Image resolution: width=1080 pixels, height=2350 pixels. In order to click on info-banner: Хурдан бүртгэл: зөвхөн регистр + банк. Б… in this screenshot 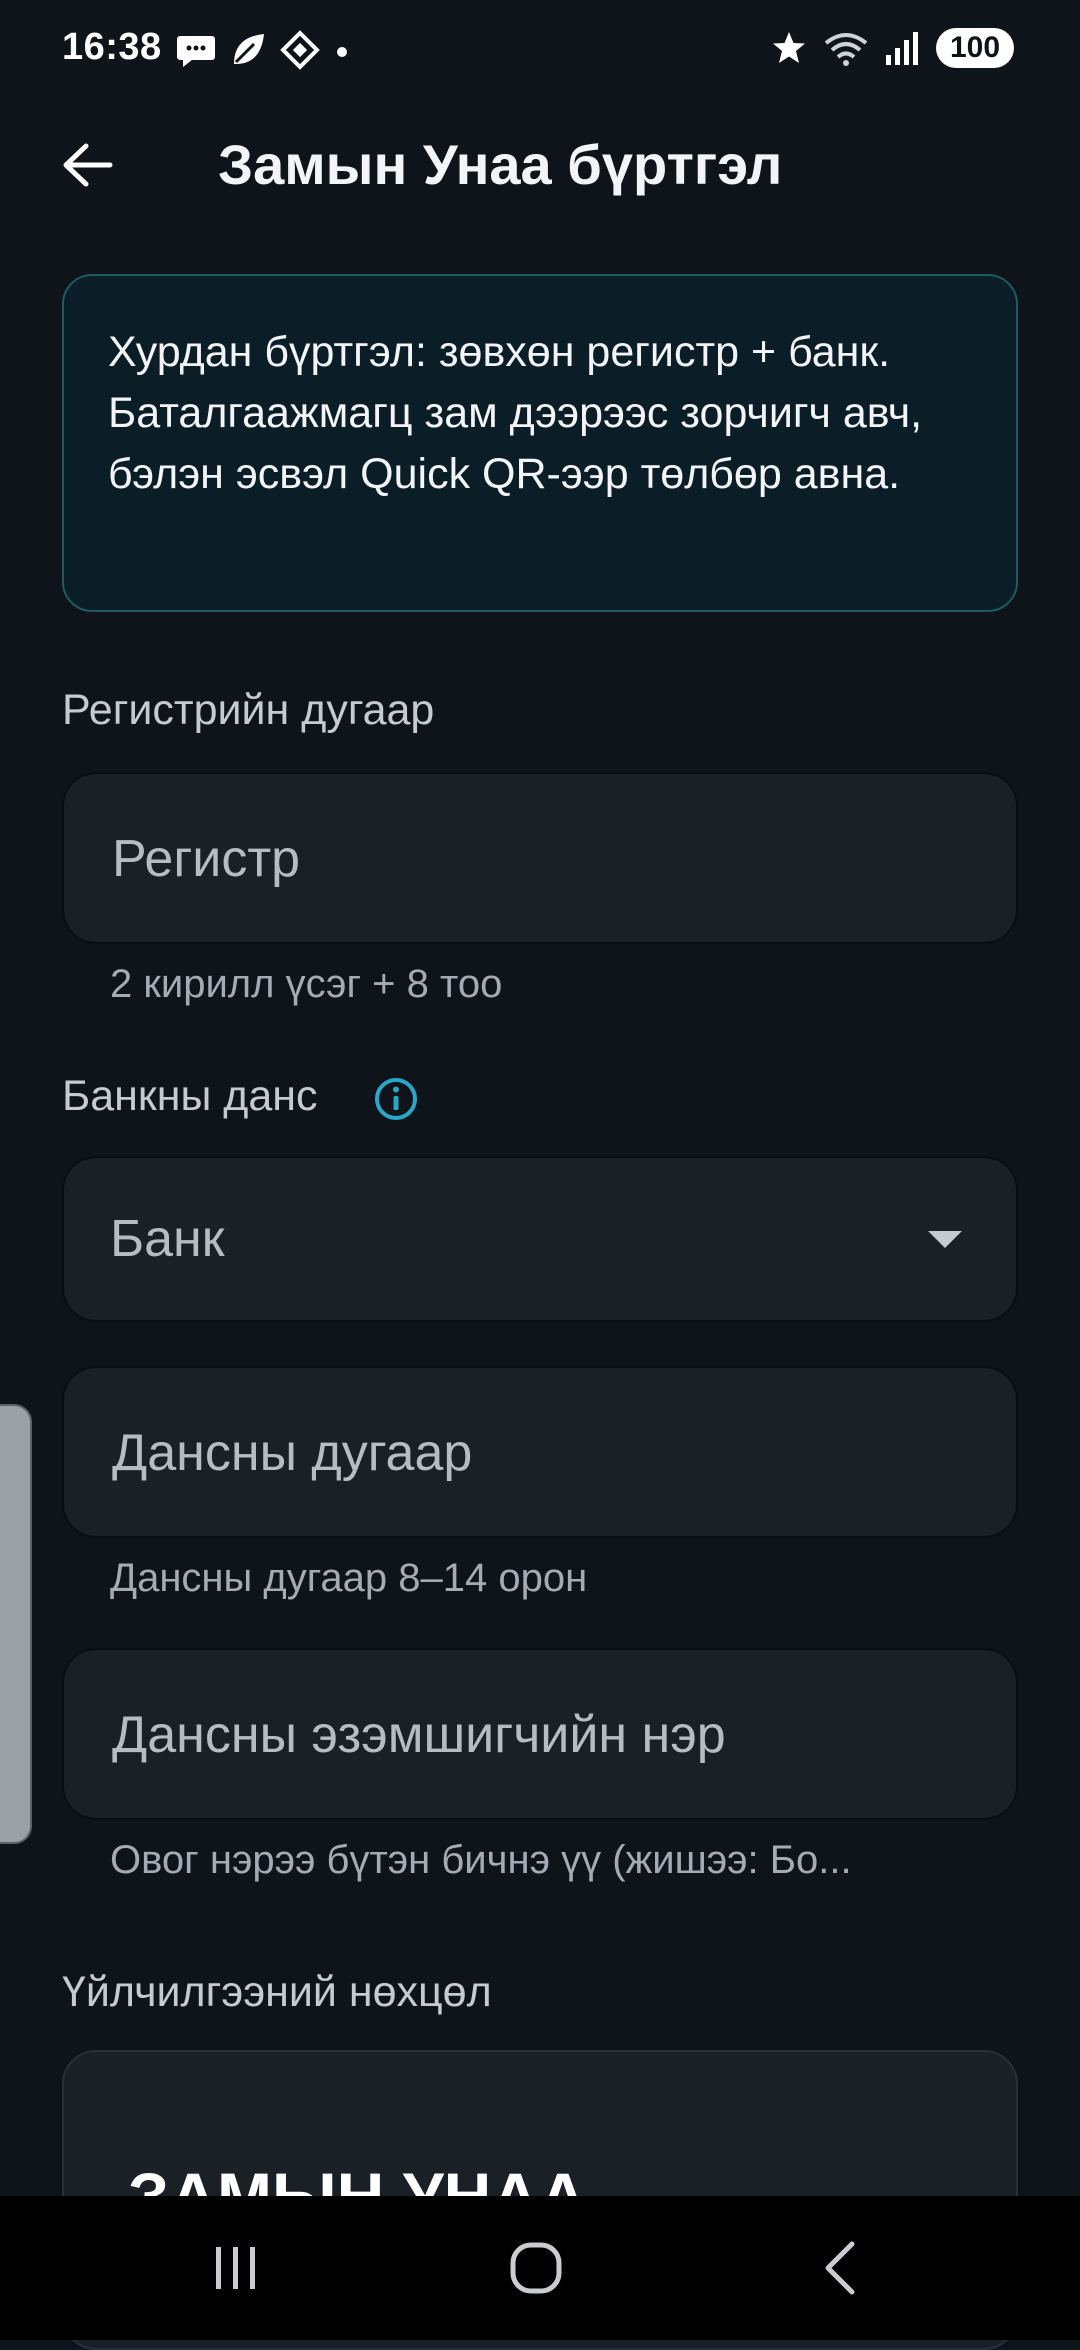, I will do `click(540, 443)`.